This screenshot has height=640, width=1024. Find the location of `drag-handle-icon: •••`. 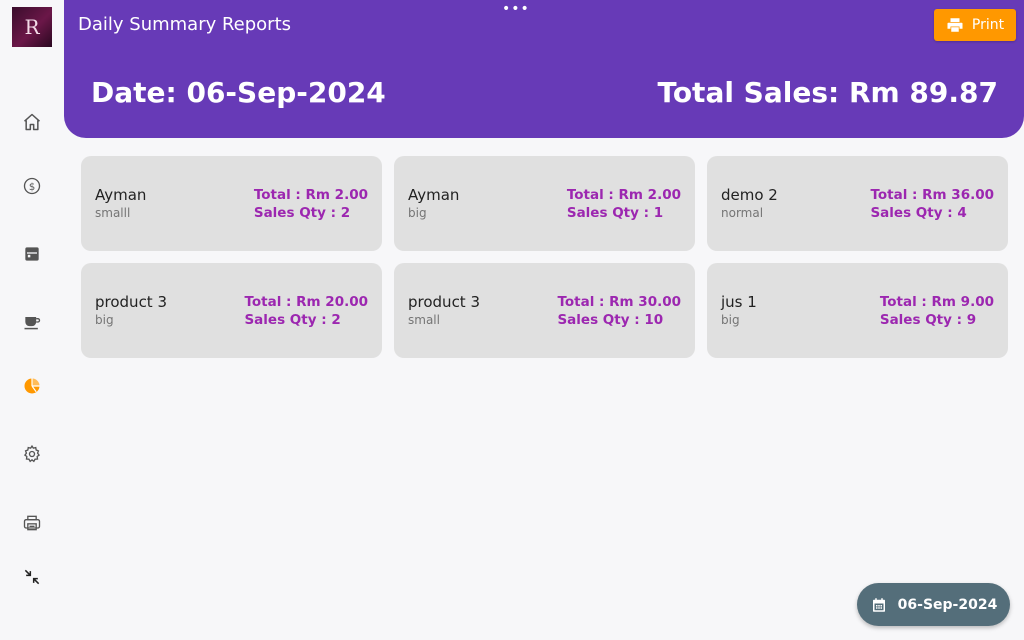

drag-handle-icon: ••• is located at coordinates (516, 9).